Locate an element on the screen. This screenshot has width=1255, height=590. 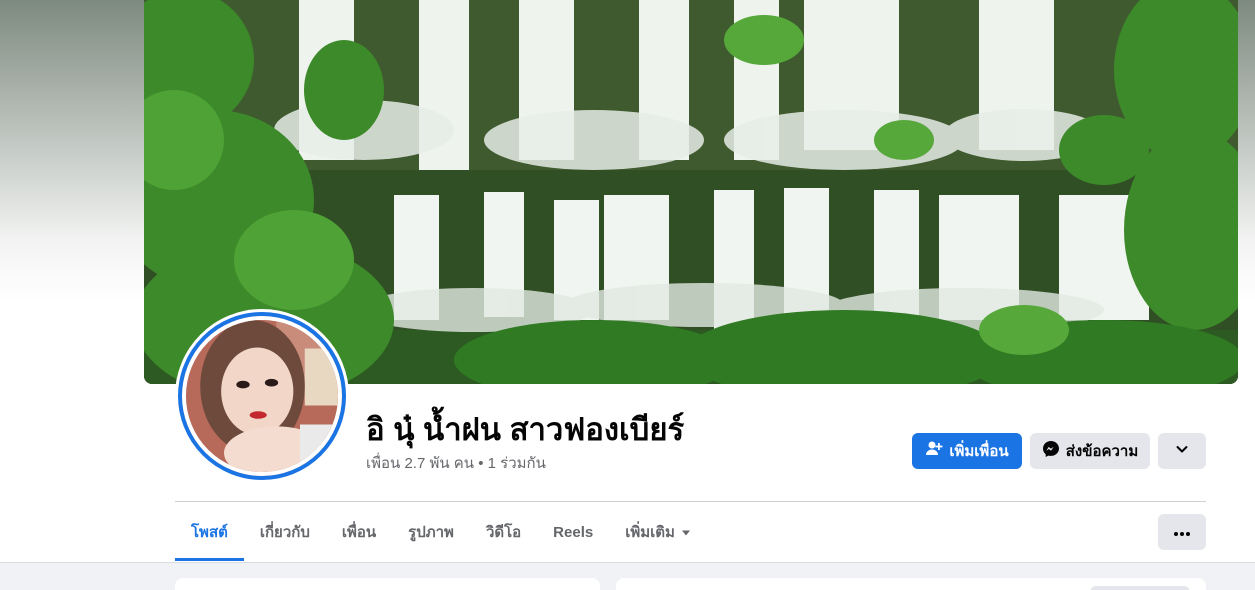
ellipsis-icon is located at coordinates (1182, 532).